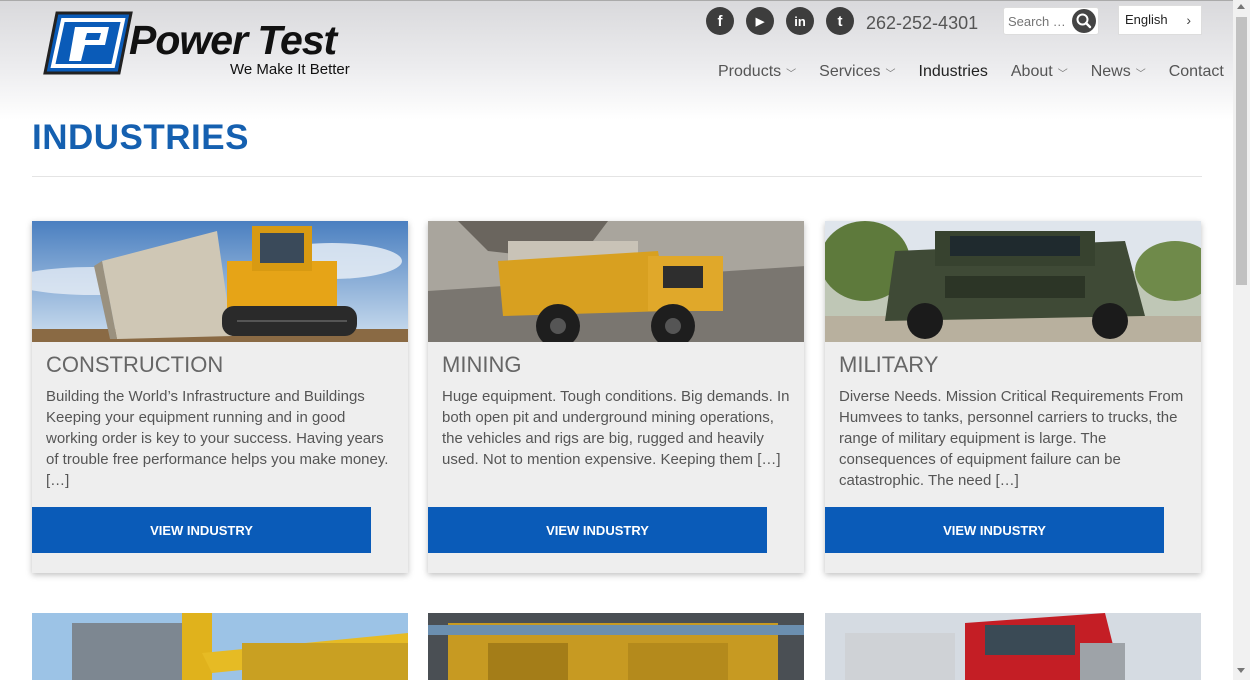 The image size is (1250, 680). What do you see at coordinates (1241, 151) in the screenshot?
I see `scrollbar-thumb` at bounding box center [1241, 151].